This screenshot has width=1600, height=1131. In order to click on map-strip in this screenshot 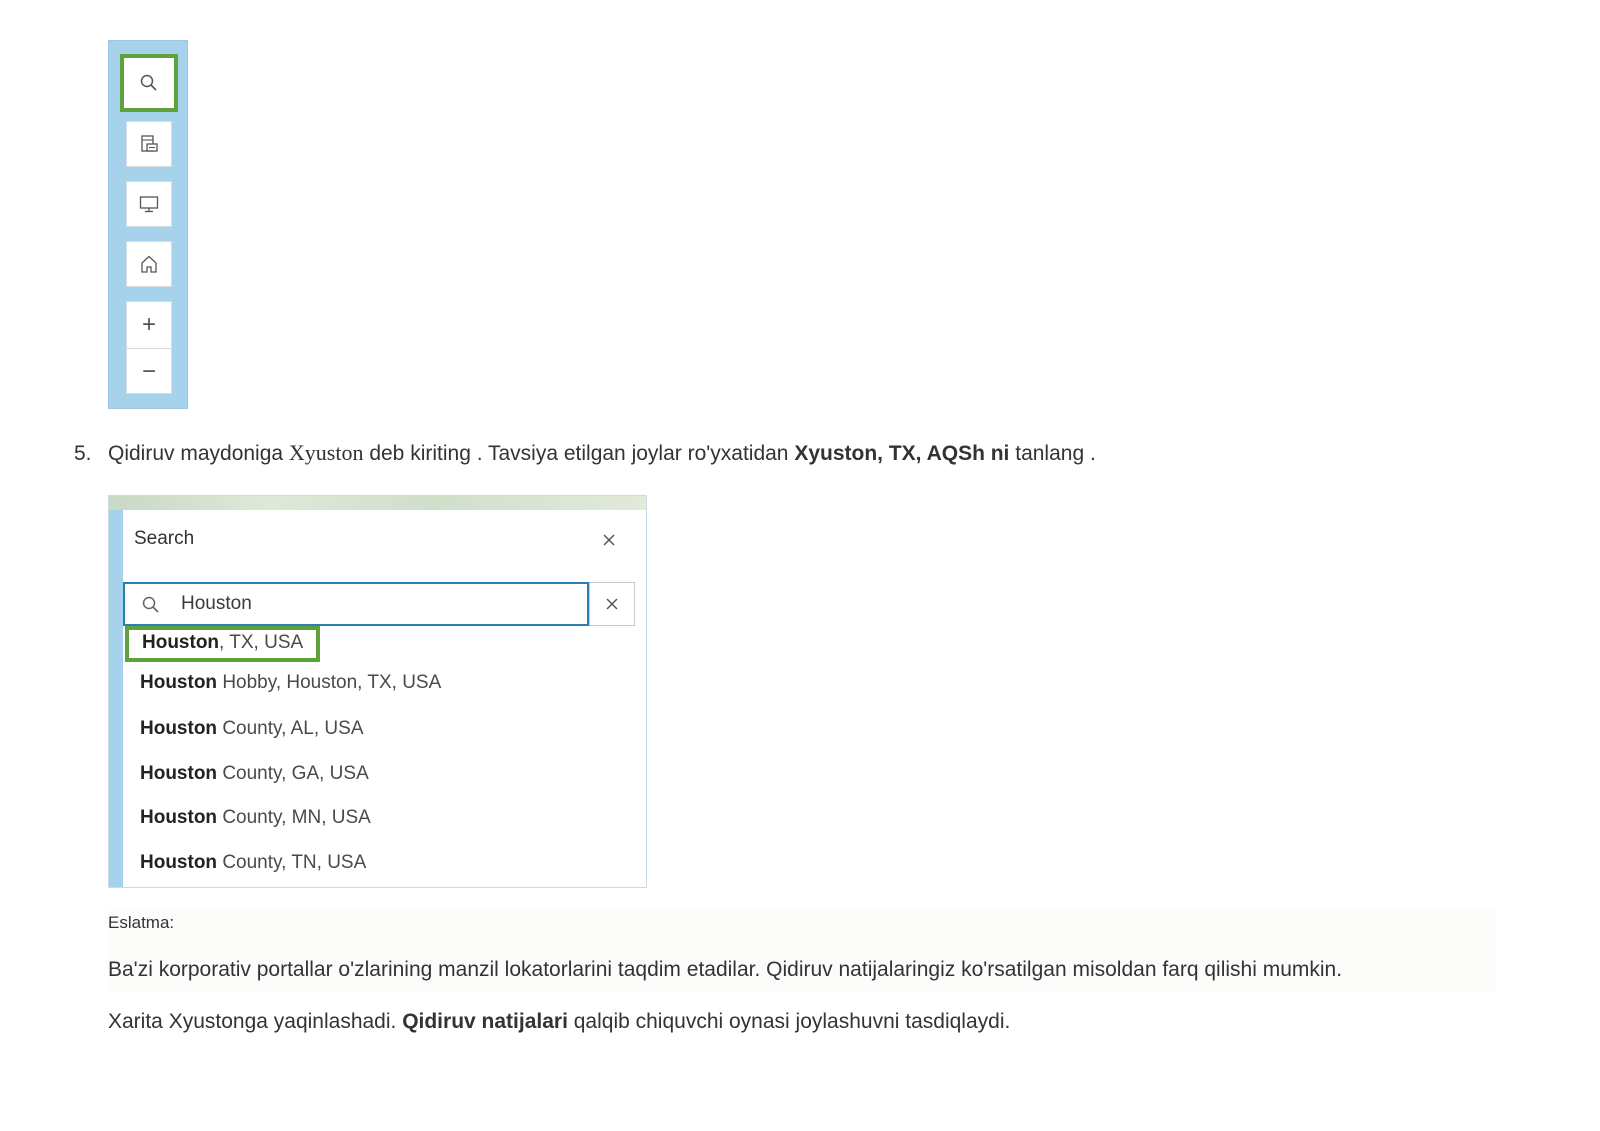, I will do `click(377, 503)`.